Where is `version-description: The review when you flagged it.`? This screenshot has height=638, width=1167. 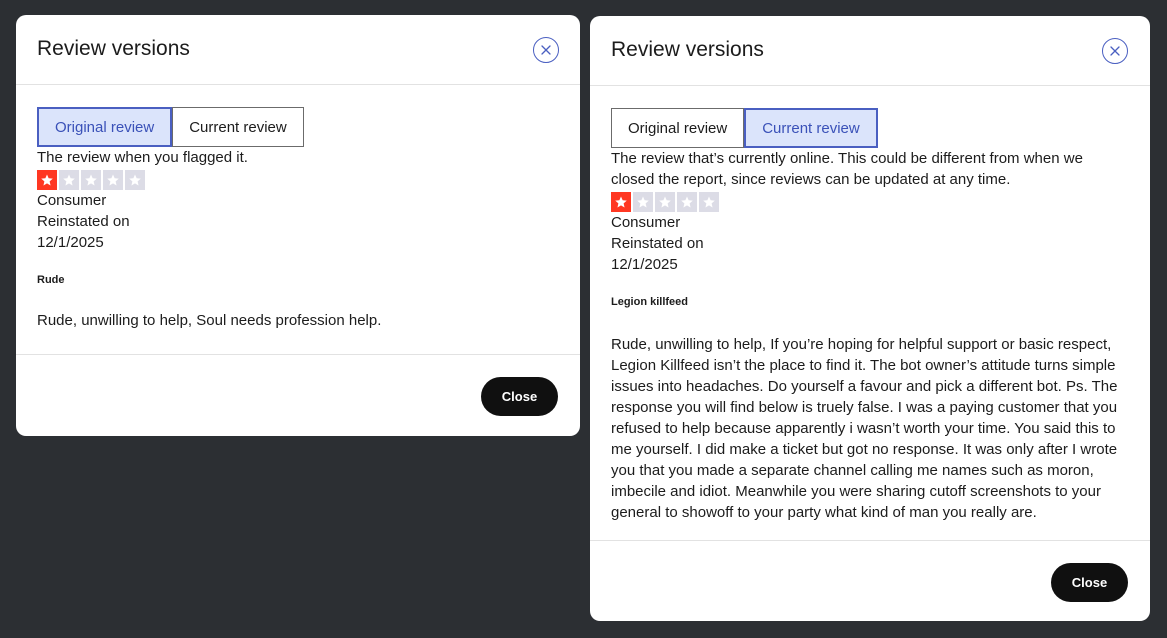 version-description: The review when you flagged it. is located at coordinates (142, 157).